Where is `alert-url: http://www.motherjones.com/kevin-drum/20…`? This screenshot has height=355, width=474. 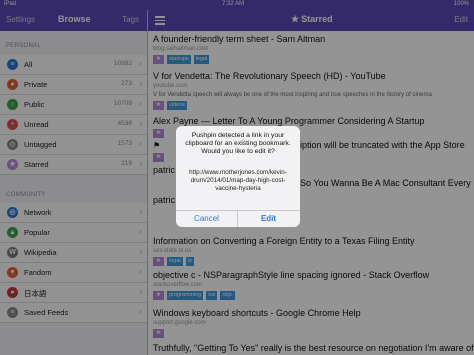
alert-url: http://www.motherjones.com/kevin-drum/20… is located at coordinates (238, 181).